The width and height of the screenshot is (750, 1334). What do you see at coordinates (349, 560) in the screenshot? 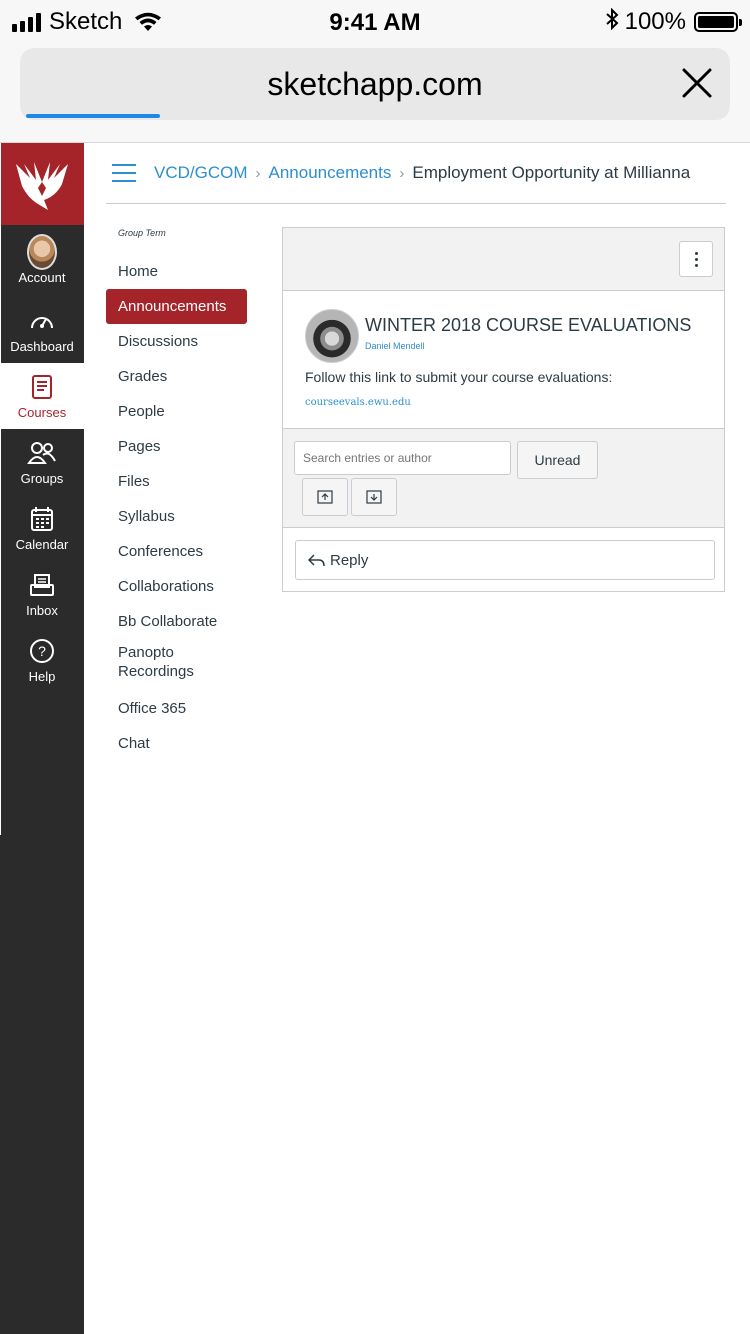
I see `reply-label: Reply` at bounding box center [349, 560].